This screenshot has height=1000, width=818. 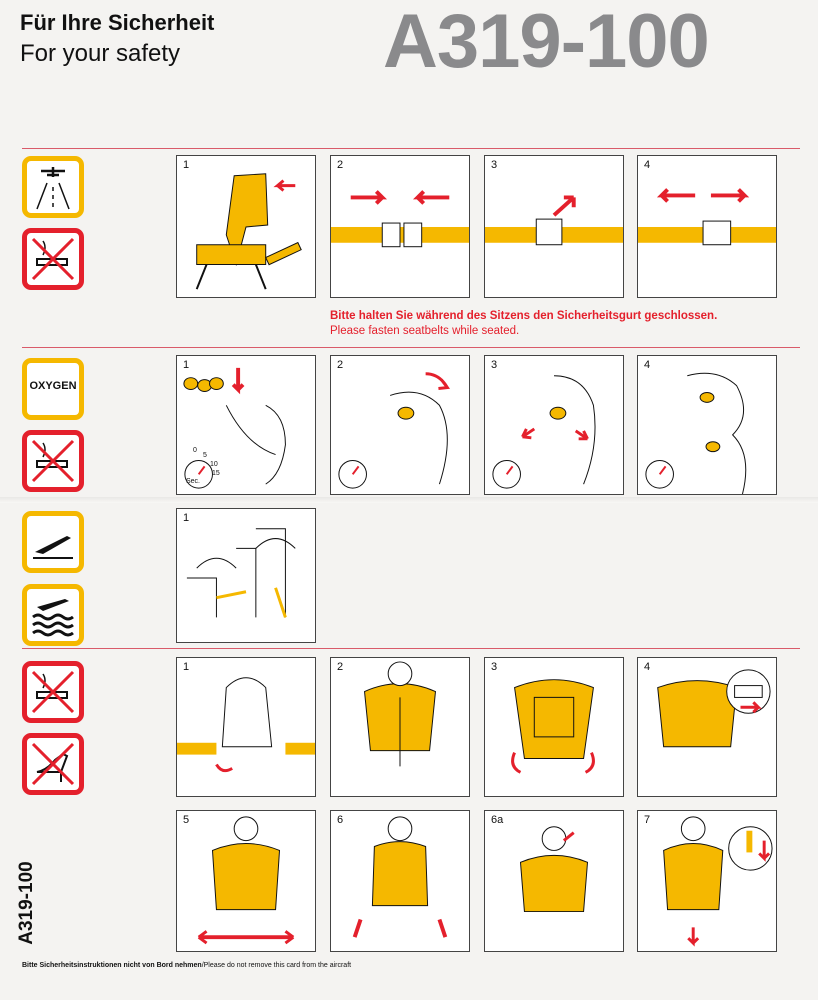 I want to click on lifevest-step-panel: 2, so click(x=400, y=727).